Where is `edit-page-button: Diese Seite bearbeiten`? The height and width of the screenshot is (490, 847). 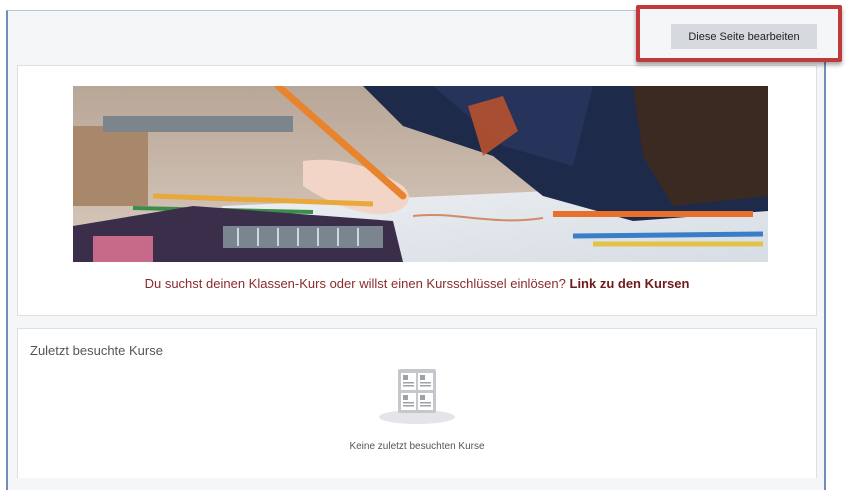
edit-page-button: Diese Seite bearbeiten is located at coordinates (744, 36).